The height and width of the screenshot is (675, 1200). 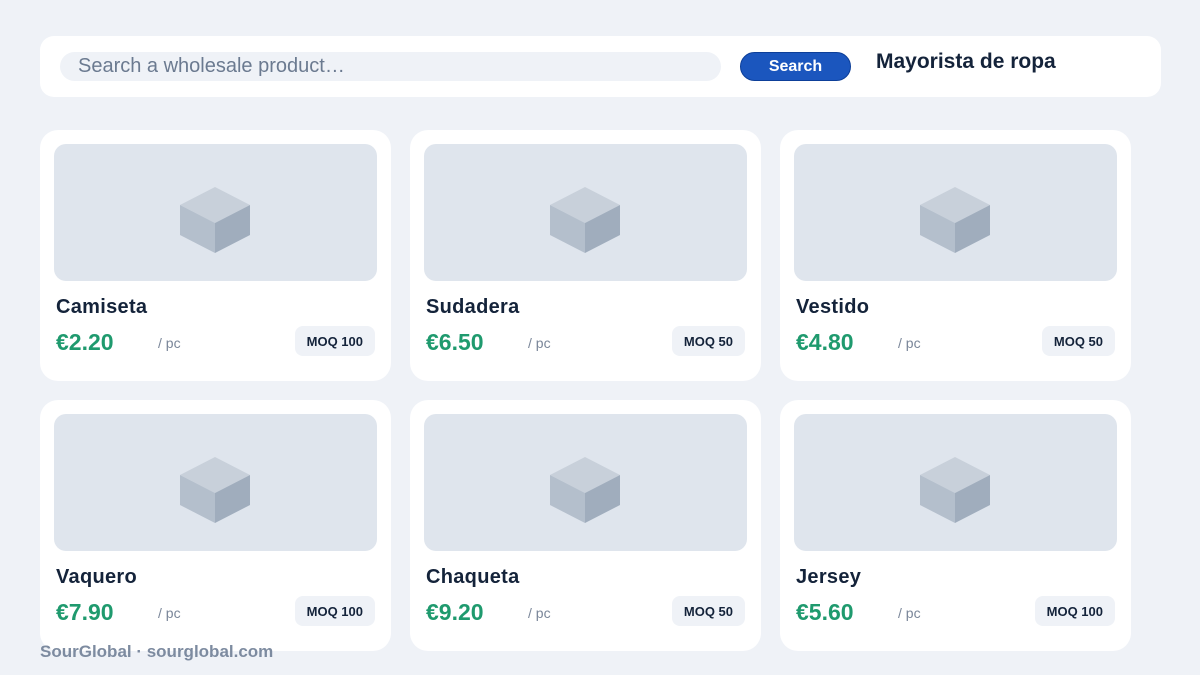 I want to click on product-name: Chaqueta, so click(x=473, y=577).